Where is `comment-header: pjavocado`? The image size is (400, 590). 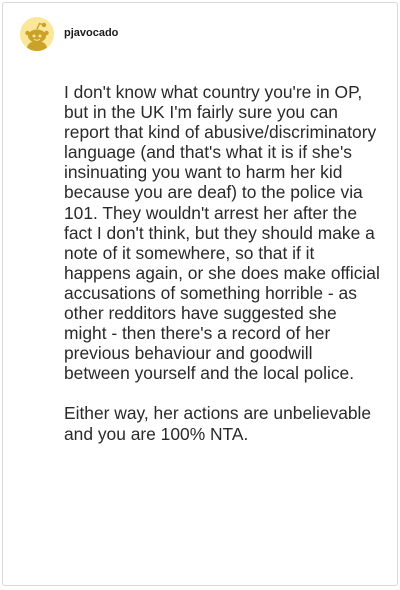 comment-header: pjavocado is located at coordinates (69, 34).